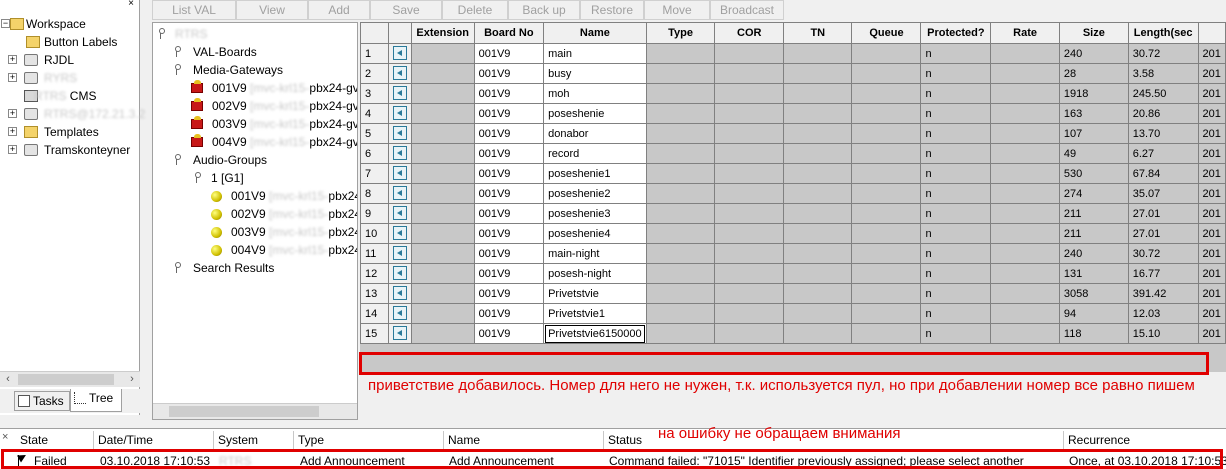 Image resolution: width=1226 pixels, height=469 pixels. I want to click on toolbar-view-button: View, so click(272, 10).